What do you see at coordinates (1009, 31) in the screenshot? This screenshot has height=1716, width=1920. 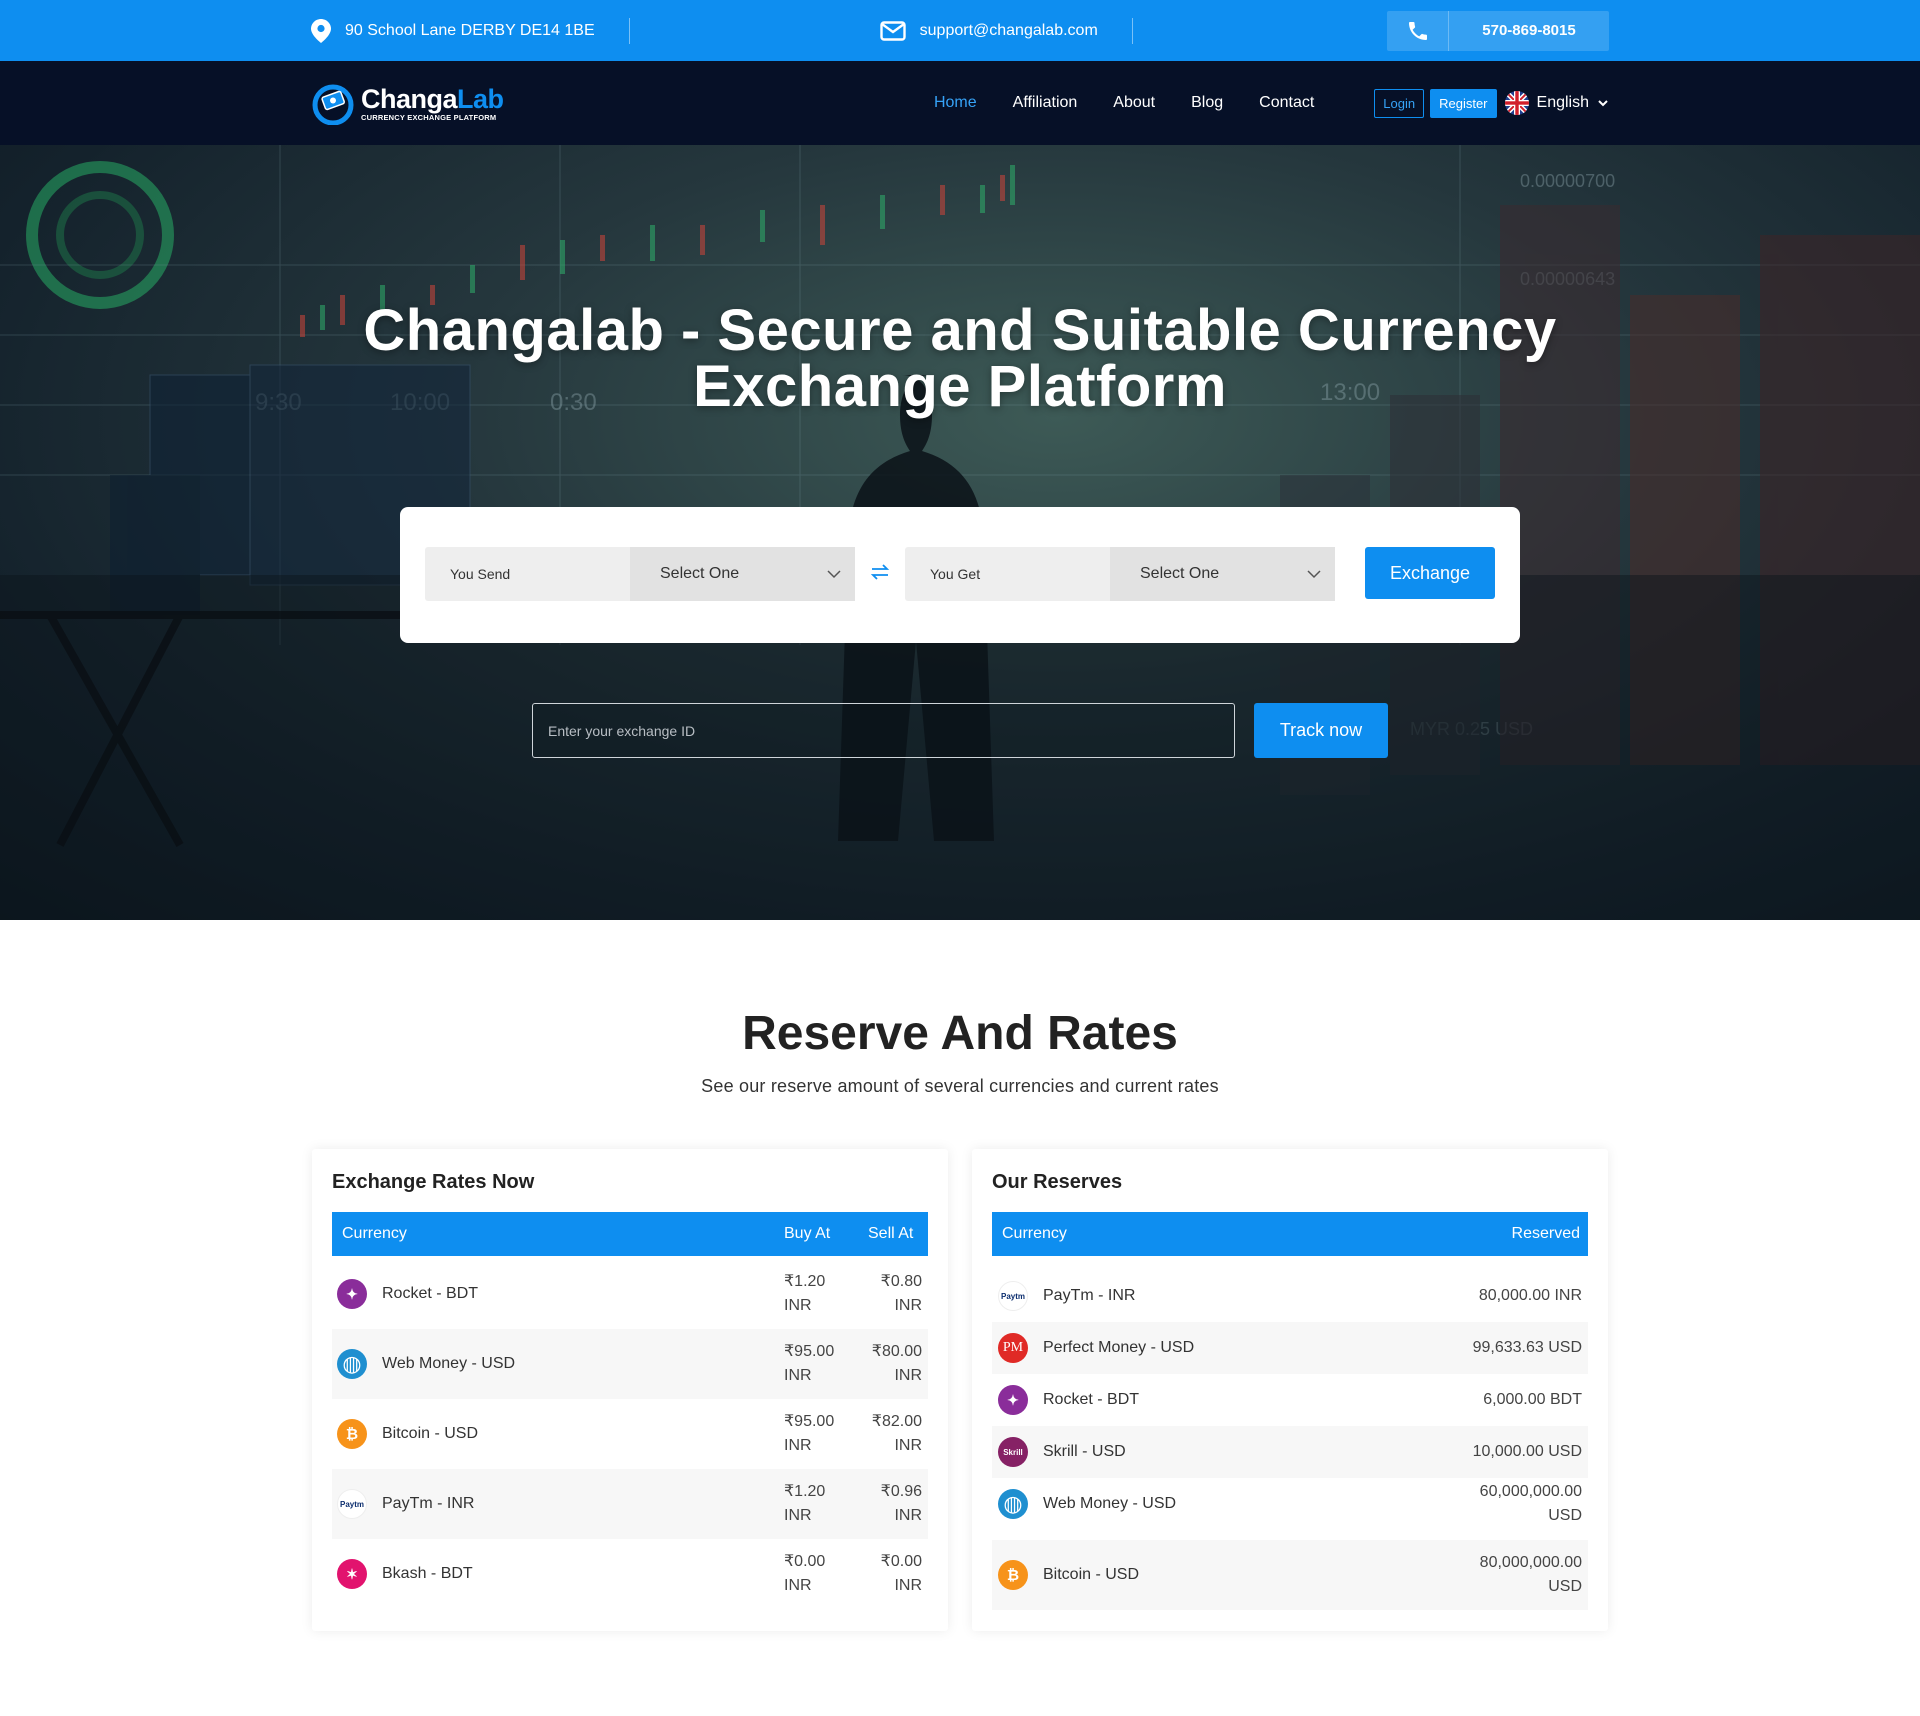 I see `email-text: support@changalab.com` at bounding box center [1009, 31].